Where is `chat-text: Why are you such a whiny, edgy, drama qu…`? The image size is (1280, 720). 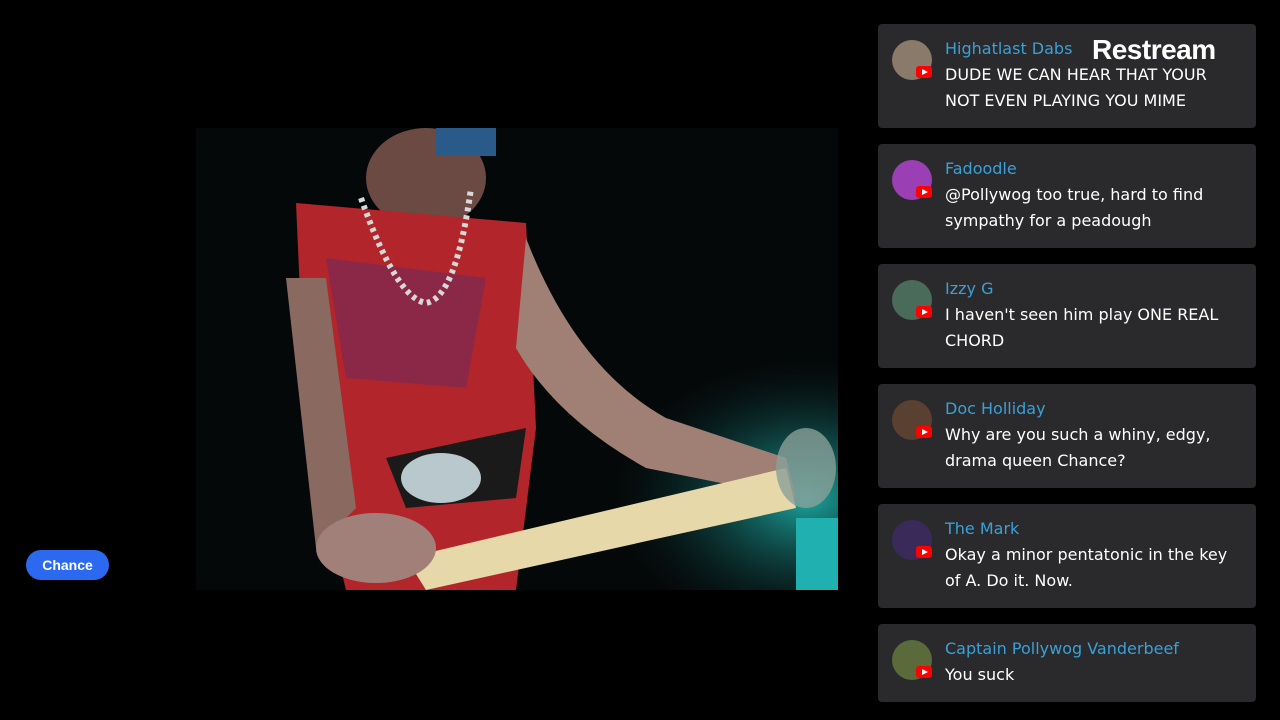
chat-text: Why are you such a whiny, edgy, drama qu… is located at coordinates (1078, 447).